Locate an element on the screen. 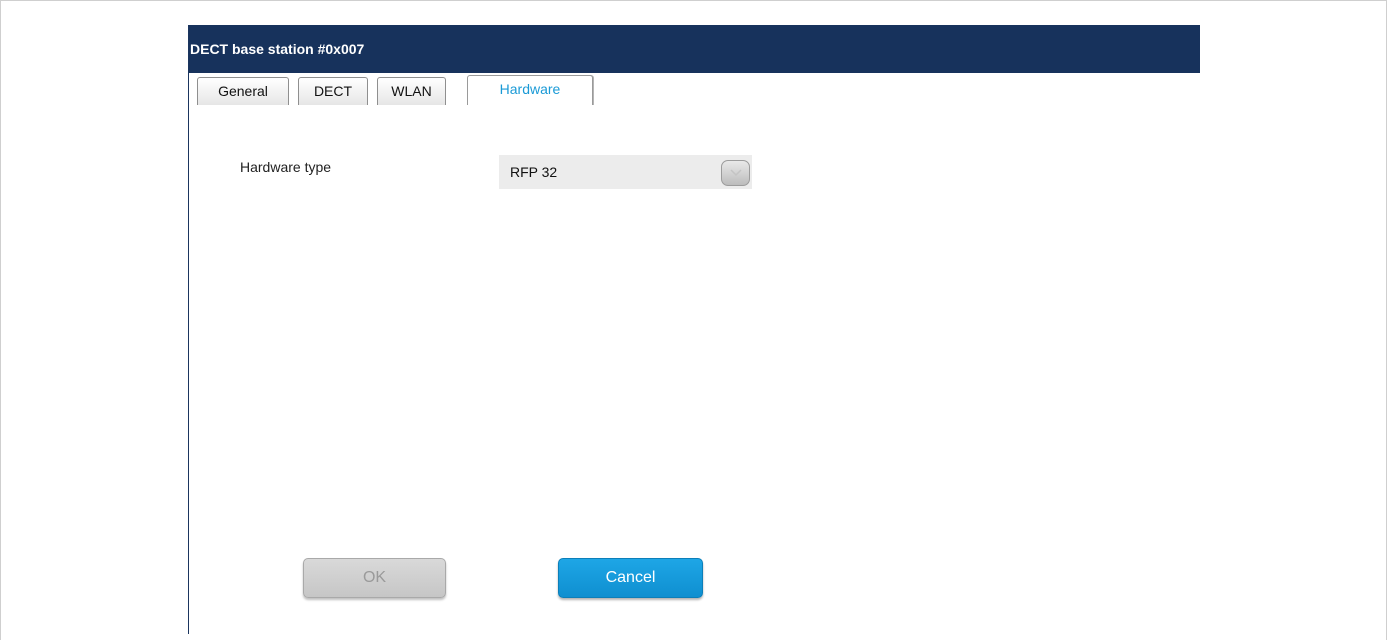  dropdown-button is located at coordinates (735, 173).